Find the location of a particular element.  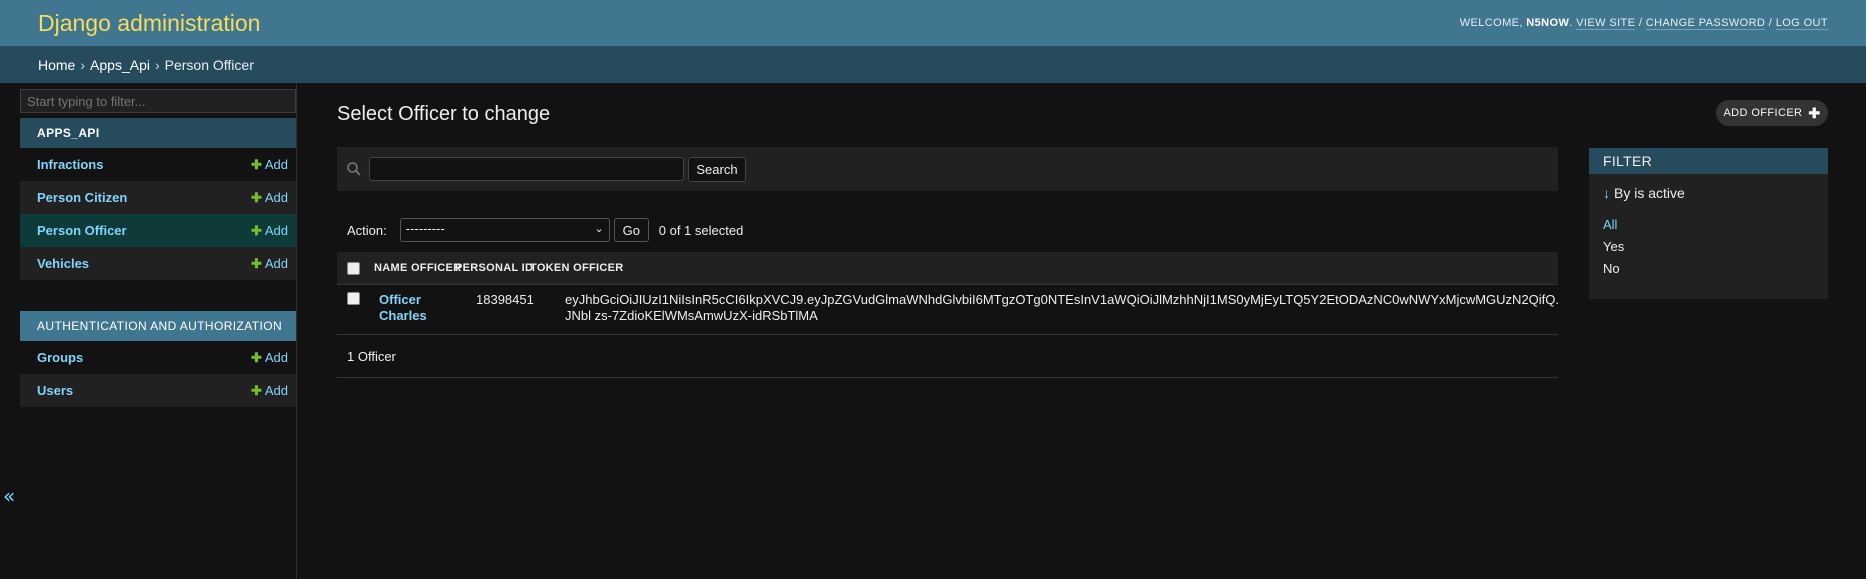

sidebar-item-label: Person Officer is located at coordinates (82, 230).